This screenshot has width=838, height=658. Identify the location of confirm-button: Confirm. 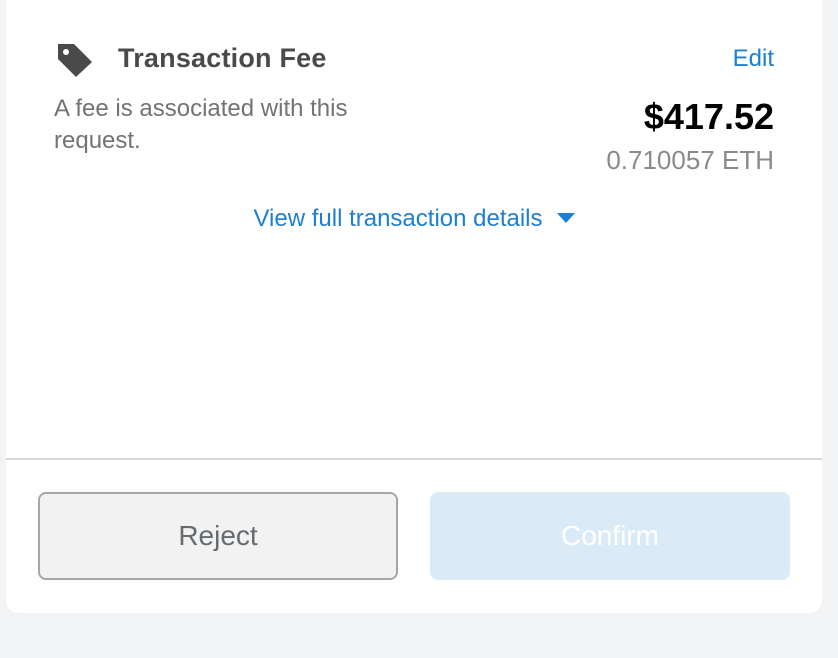
(610, 536).